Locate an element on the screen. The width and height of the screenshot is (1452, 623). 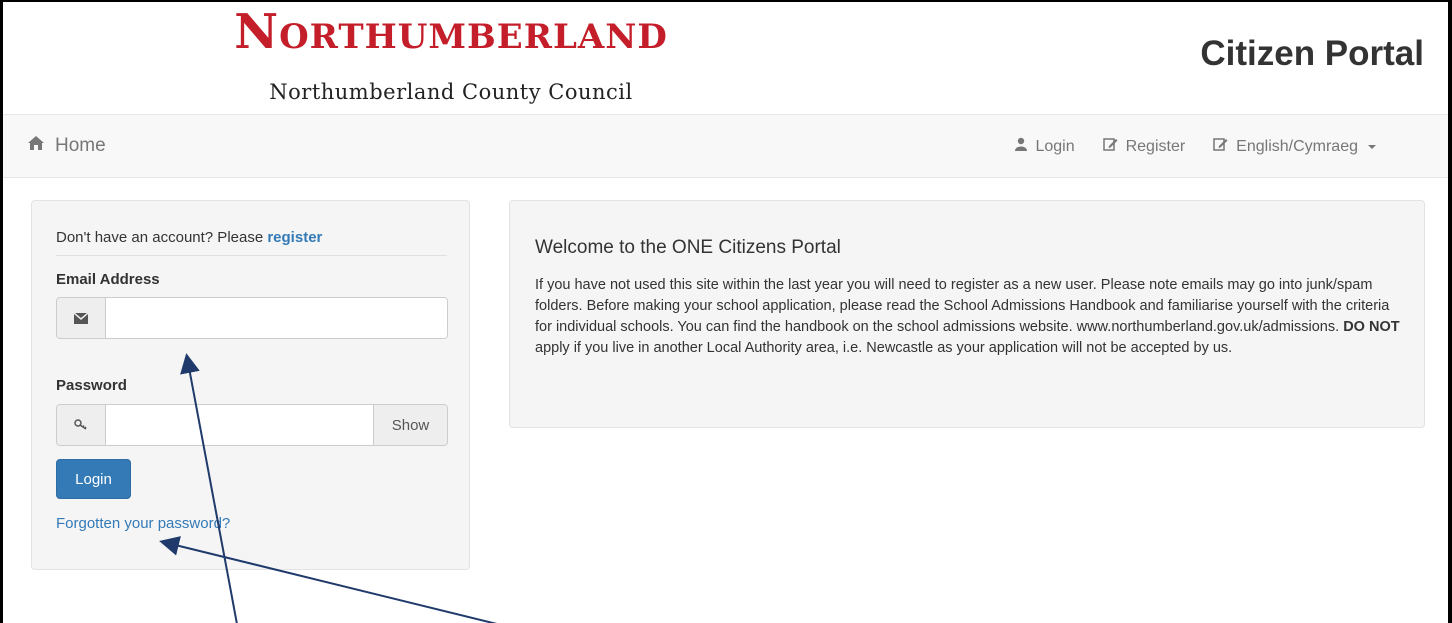
key-icon is located at coordinates (81, 425).